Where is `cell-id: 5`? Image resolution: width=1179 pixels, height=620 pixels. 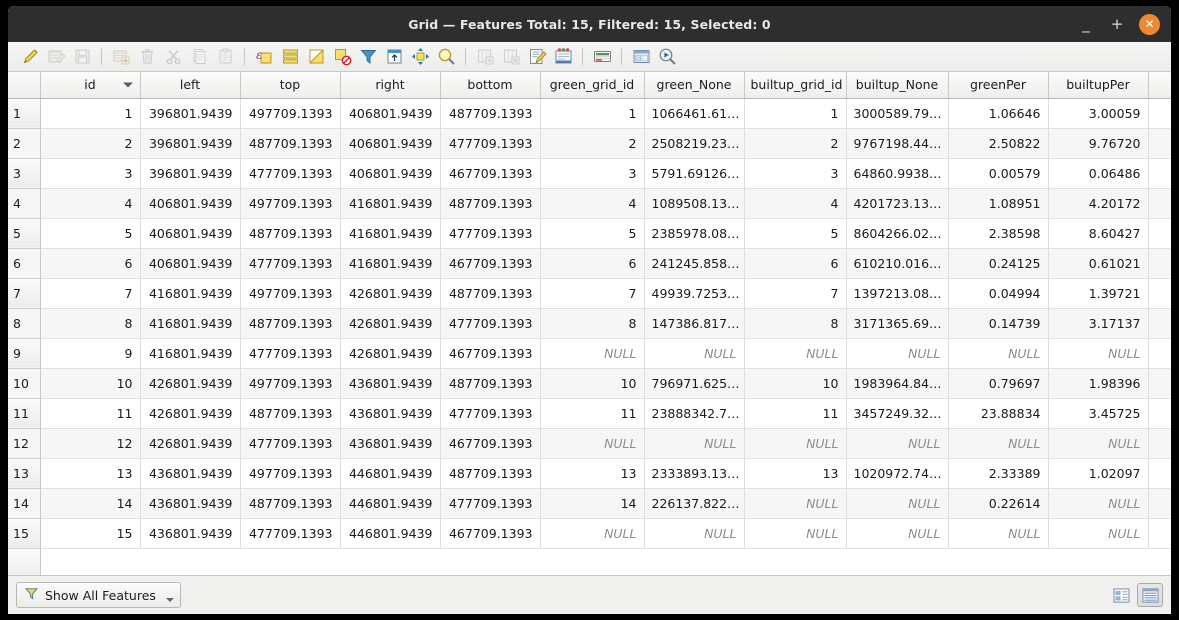
cell-id: 5 is located at coordinates (90, 233).